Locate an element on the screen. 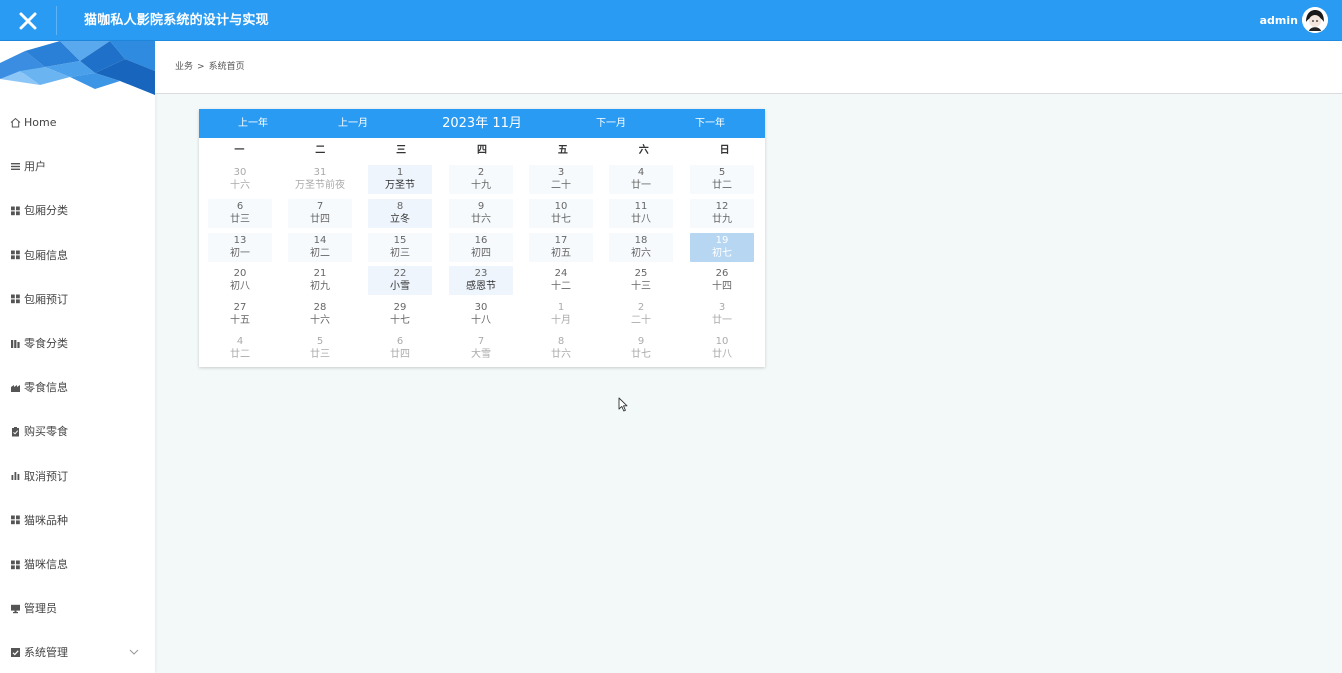  calendar-day: 3 廿一 is located at coordinates (722, 314).